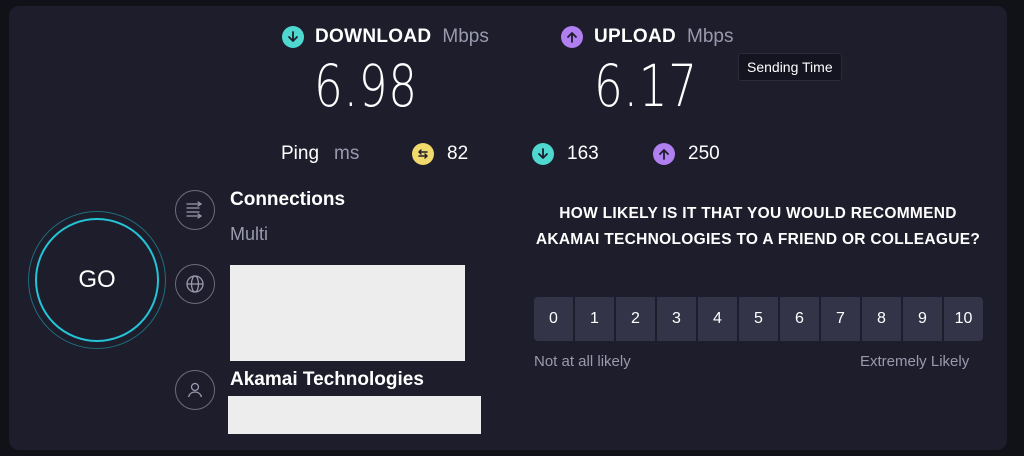 The width and height of the screenshot is (1024, 456). Describe the element at coordinates (300, 153) in the screenshot. I see `ping-label: Ping` at that location.